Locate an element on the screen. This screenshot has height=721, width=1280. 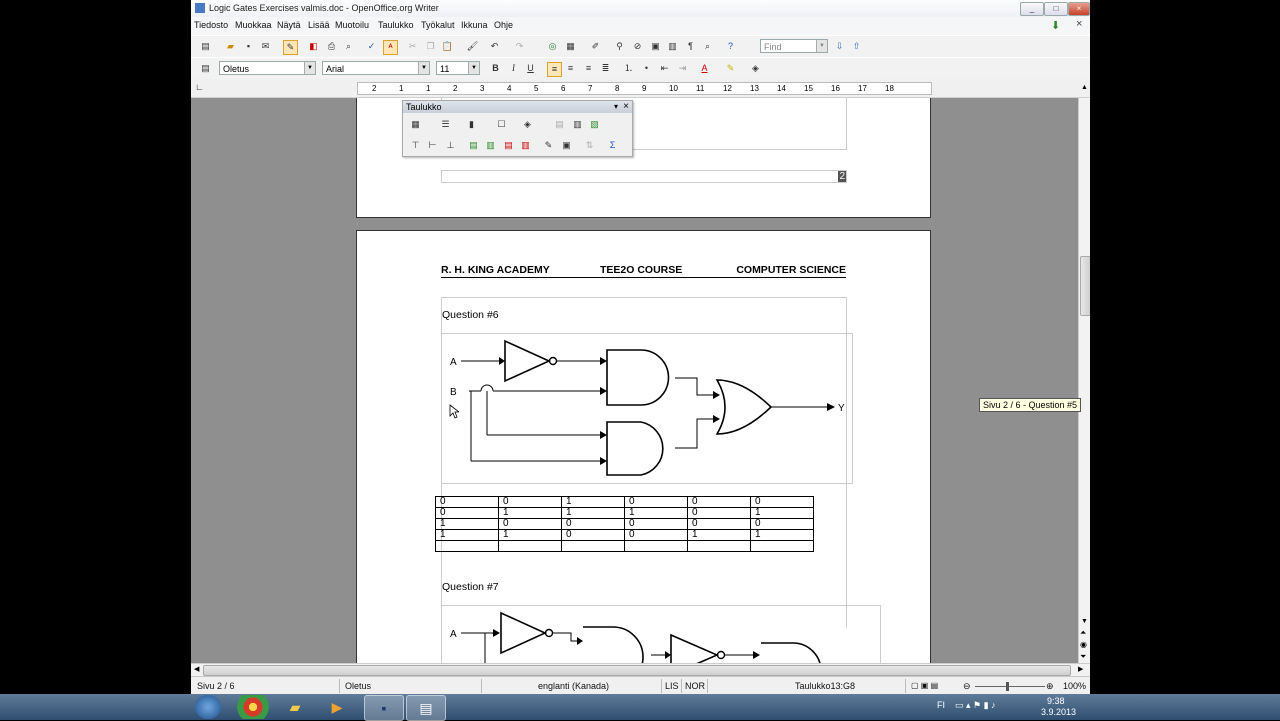
bold-button: B is located at coordinates (495, 68).